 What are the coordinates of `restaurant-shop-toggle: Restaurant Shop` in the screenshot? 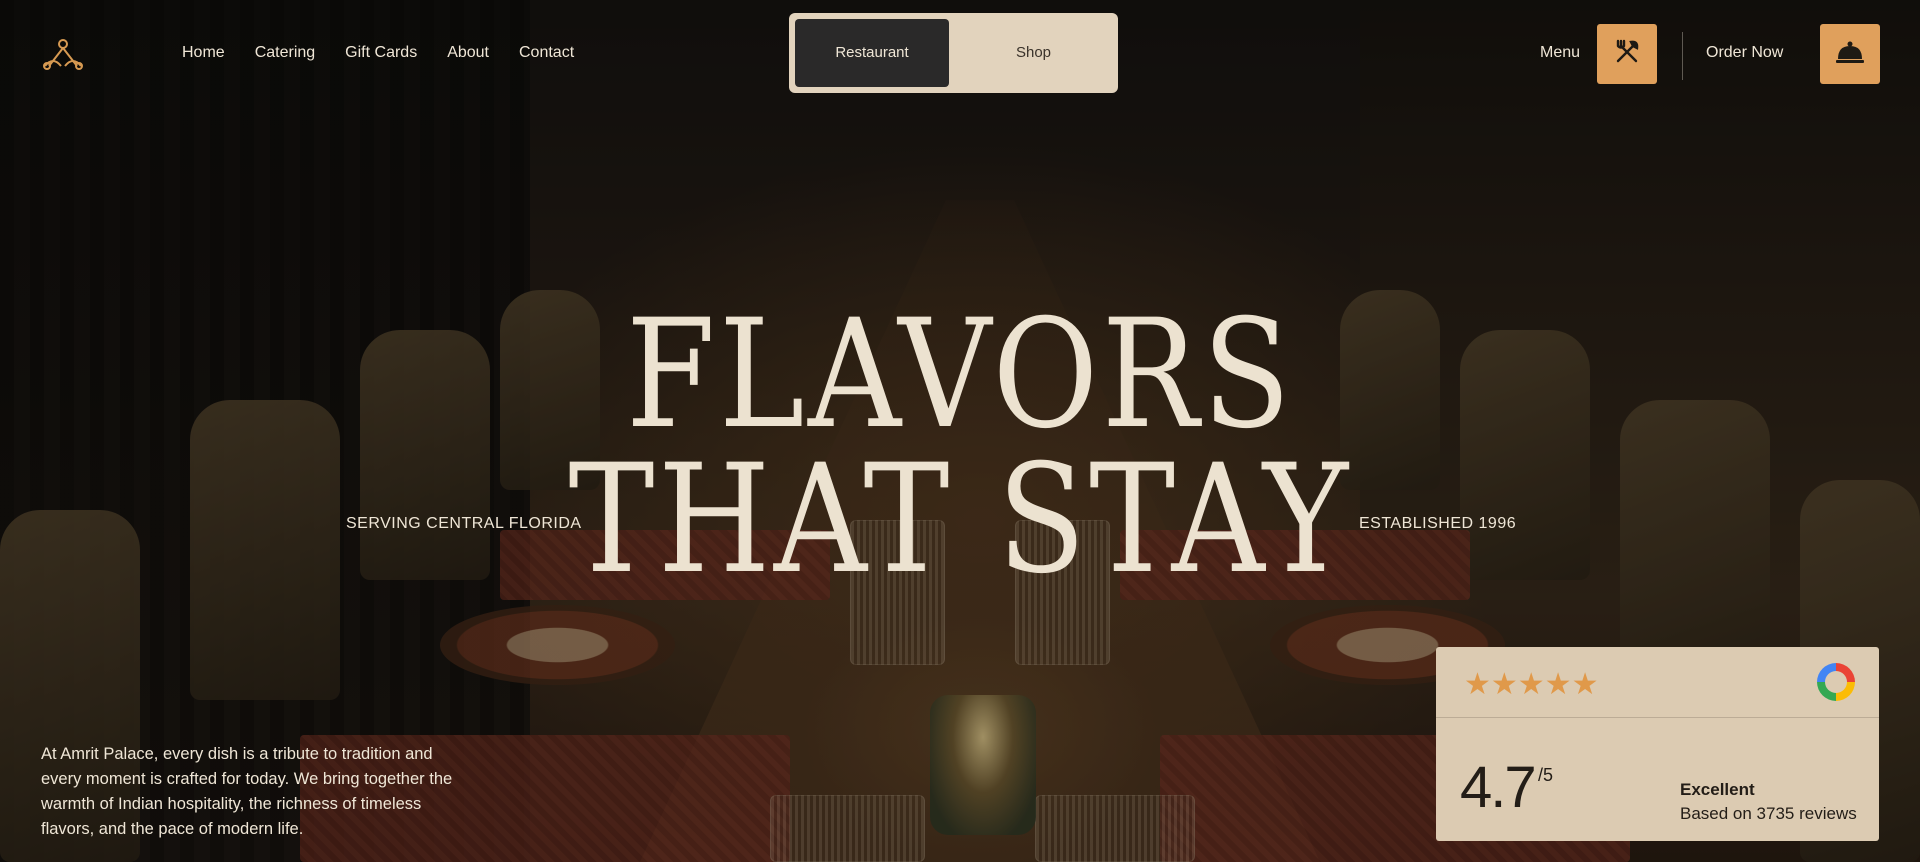 It's located at (953, 53).